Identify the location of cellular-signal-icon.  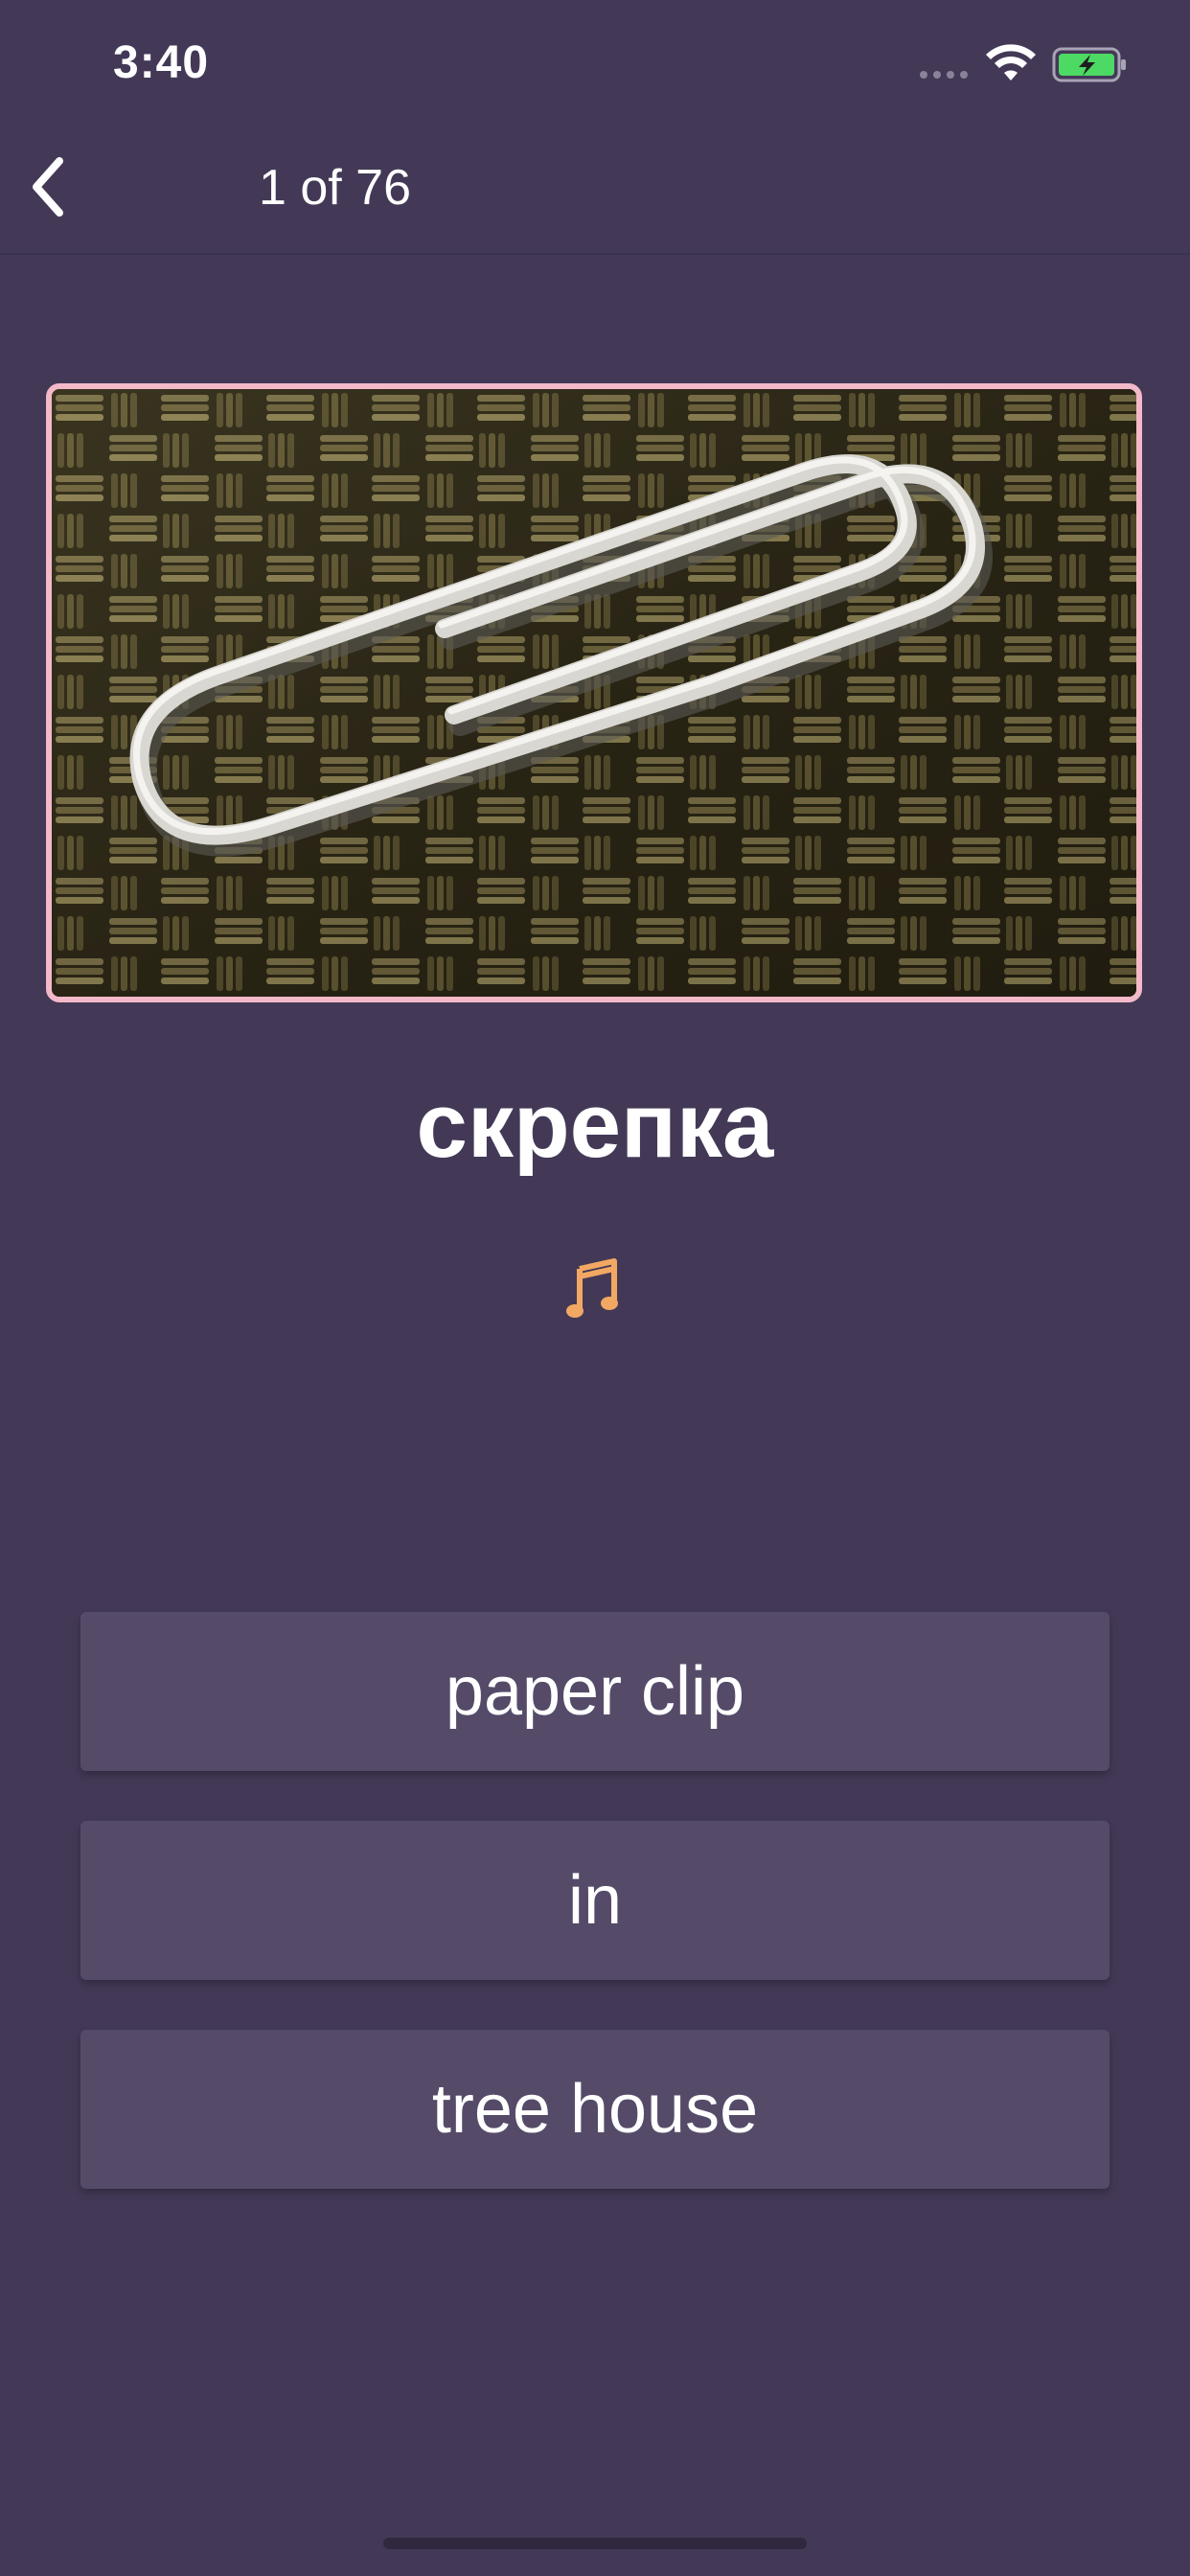
(944, 75).